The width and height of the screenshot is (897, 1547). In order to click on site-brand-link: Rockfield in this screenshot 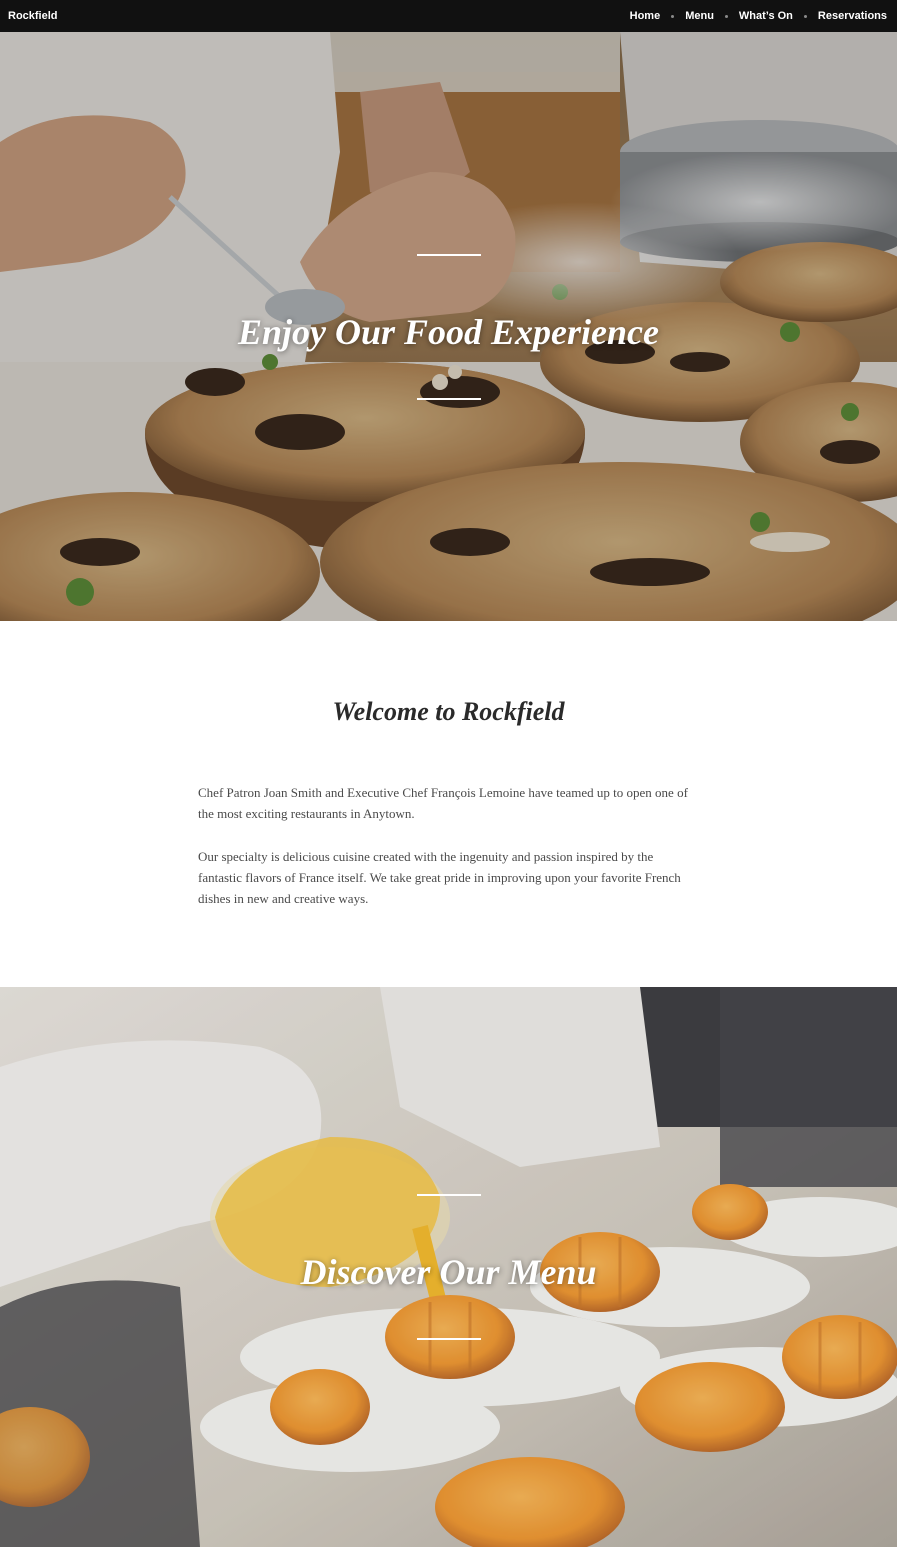, I will do `click(33, 16)`.